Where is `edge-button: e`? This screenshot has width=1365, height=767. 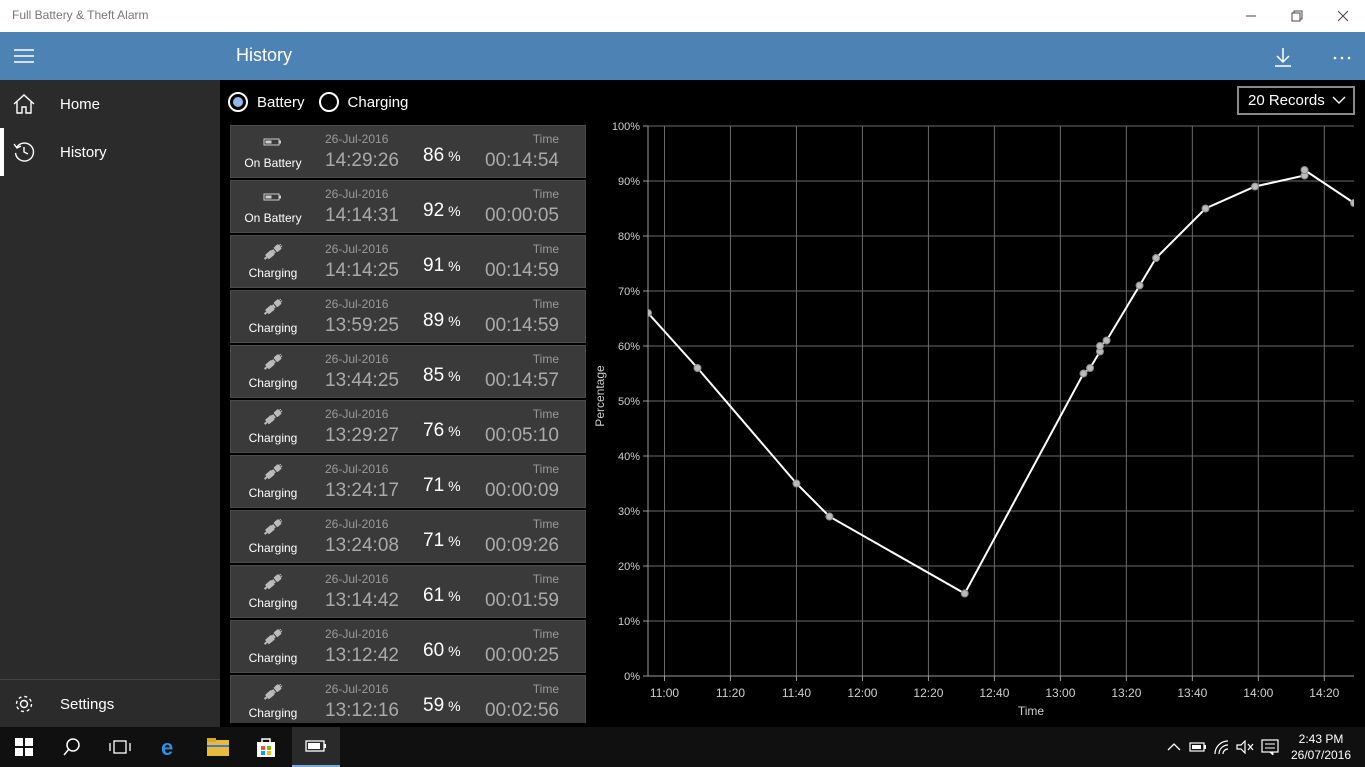 edge-button: e is located at coordinates (170, 747).